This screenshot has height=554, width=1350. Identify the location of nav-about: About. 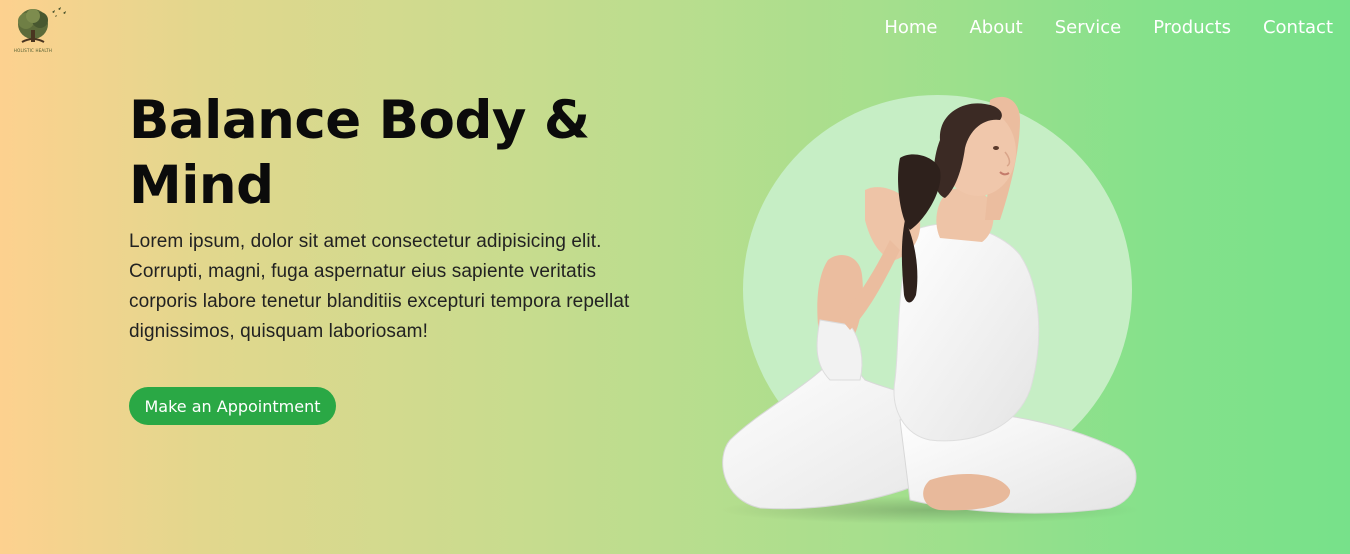
(995, 28).